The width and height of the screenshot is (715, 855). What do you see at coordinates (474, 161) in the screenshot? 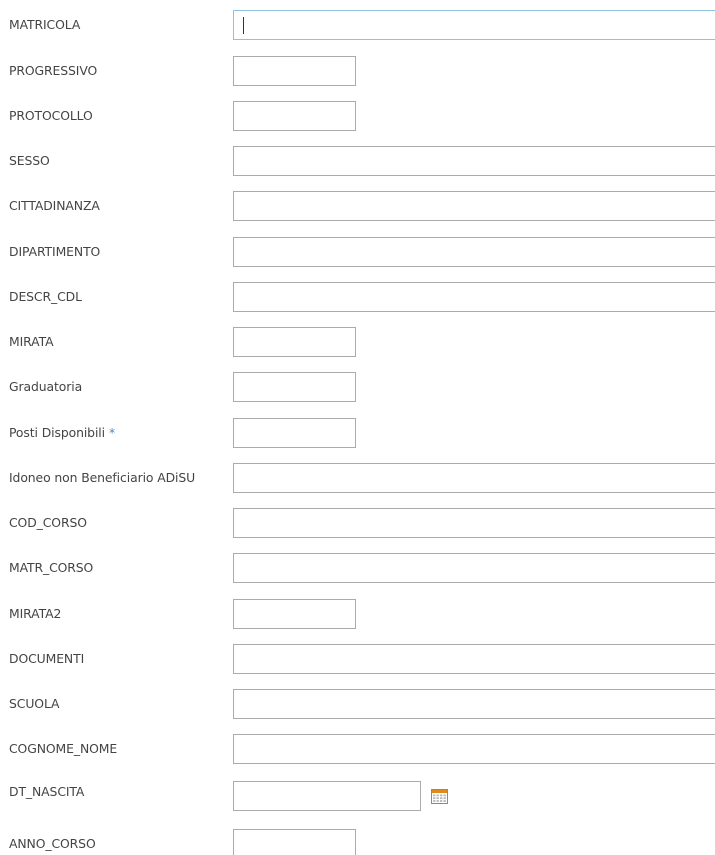
I see `sesso-input` at bounding box center [474, 161].